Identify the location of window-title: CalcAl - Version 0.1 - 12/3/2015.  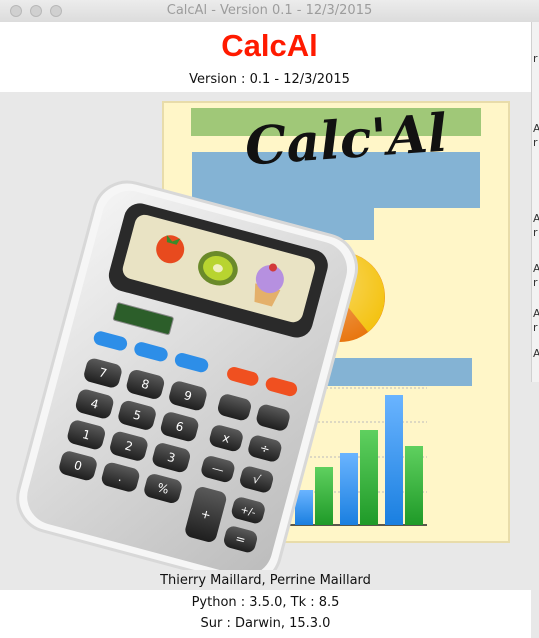
(269, 10).